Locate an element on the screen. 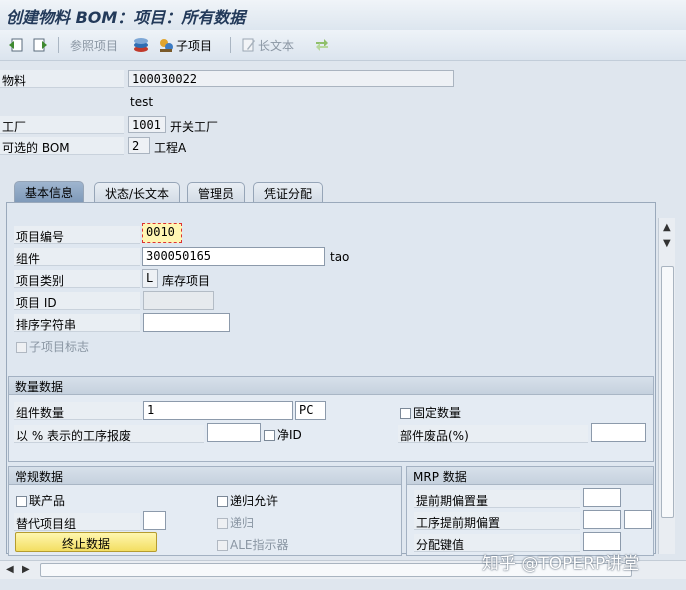 The width and height of the screenshot is (686, 590). sub-item-flag-checkbox: 子项目标志 is located at coordinates (52, 346).